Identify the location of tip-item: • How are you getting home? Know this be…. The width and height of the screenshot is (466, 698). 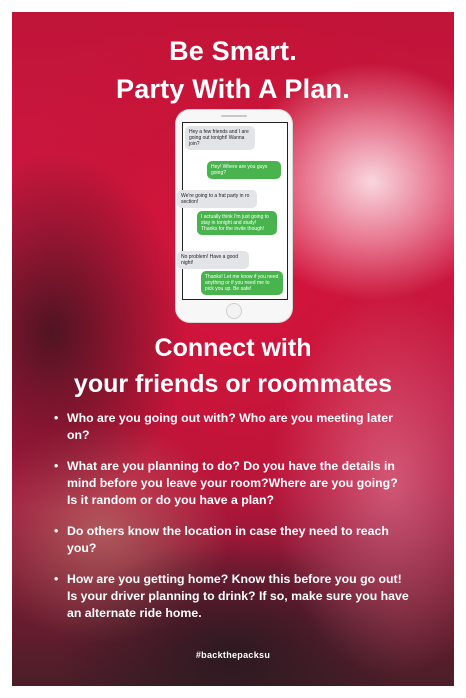
(230, 596).